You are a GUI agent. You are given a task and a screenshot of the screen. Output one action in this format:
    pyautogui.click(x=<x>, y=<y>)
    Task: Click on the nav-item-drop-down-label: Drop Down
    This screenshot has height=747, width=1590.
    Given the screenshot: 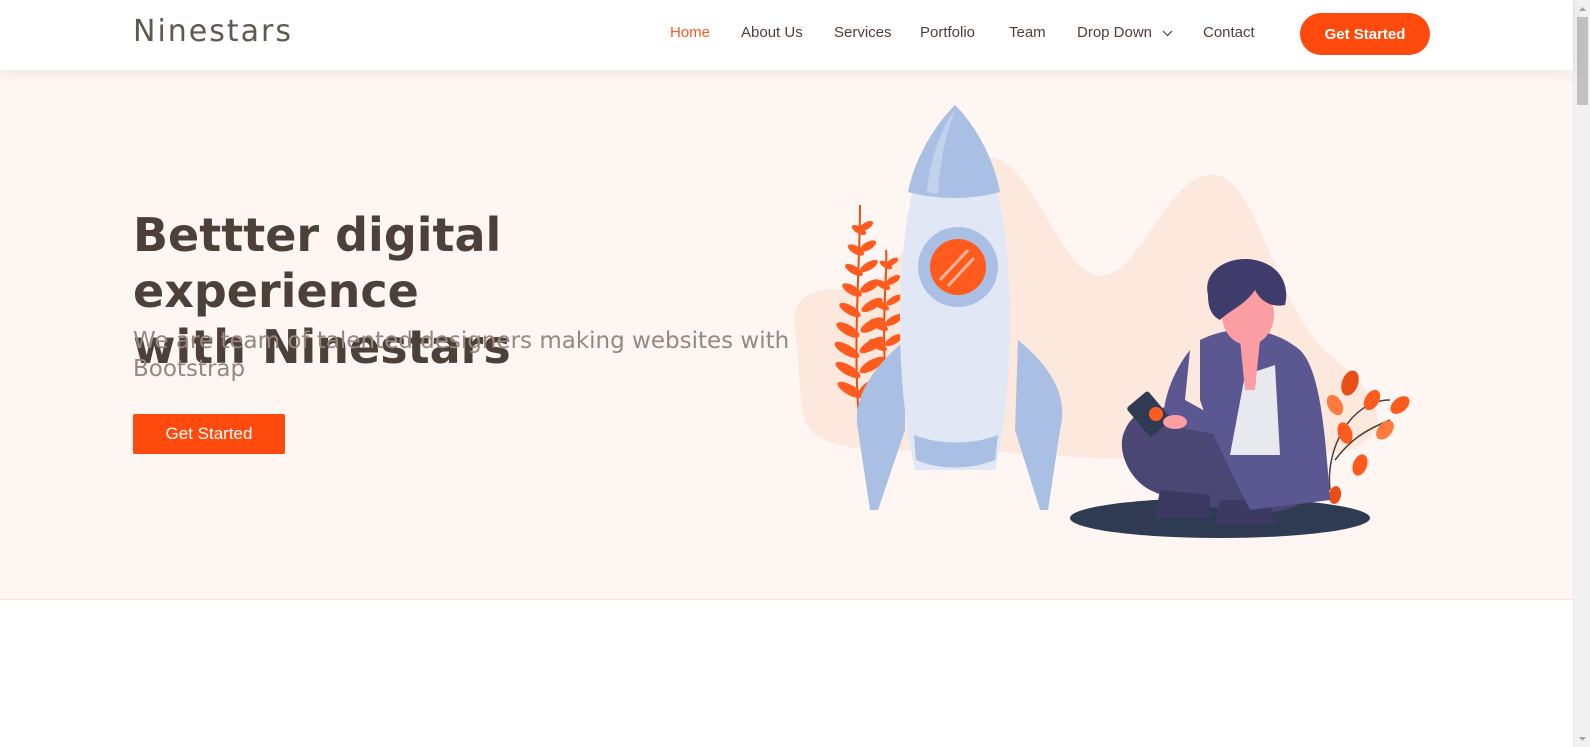 What is the action you would take?
    pyautogui.click(x=1115, y=32)
    